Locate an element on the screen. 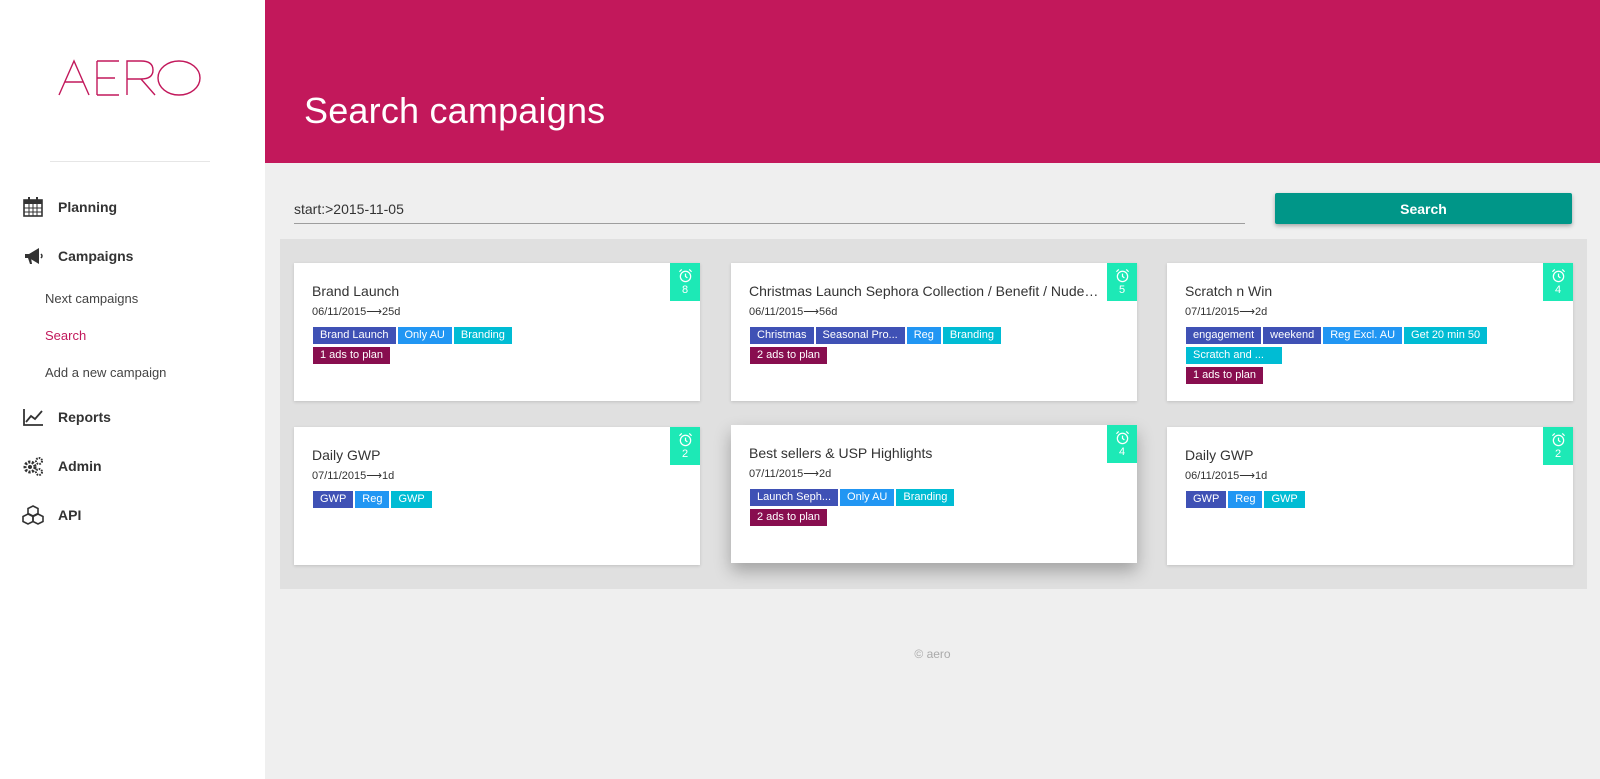  campaign-card: Daily GWP 07/11/2015⟶1d GWP Reg GWP 2 is located at coordinates (497, 496).